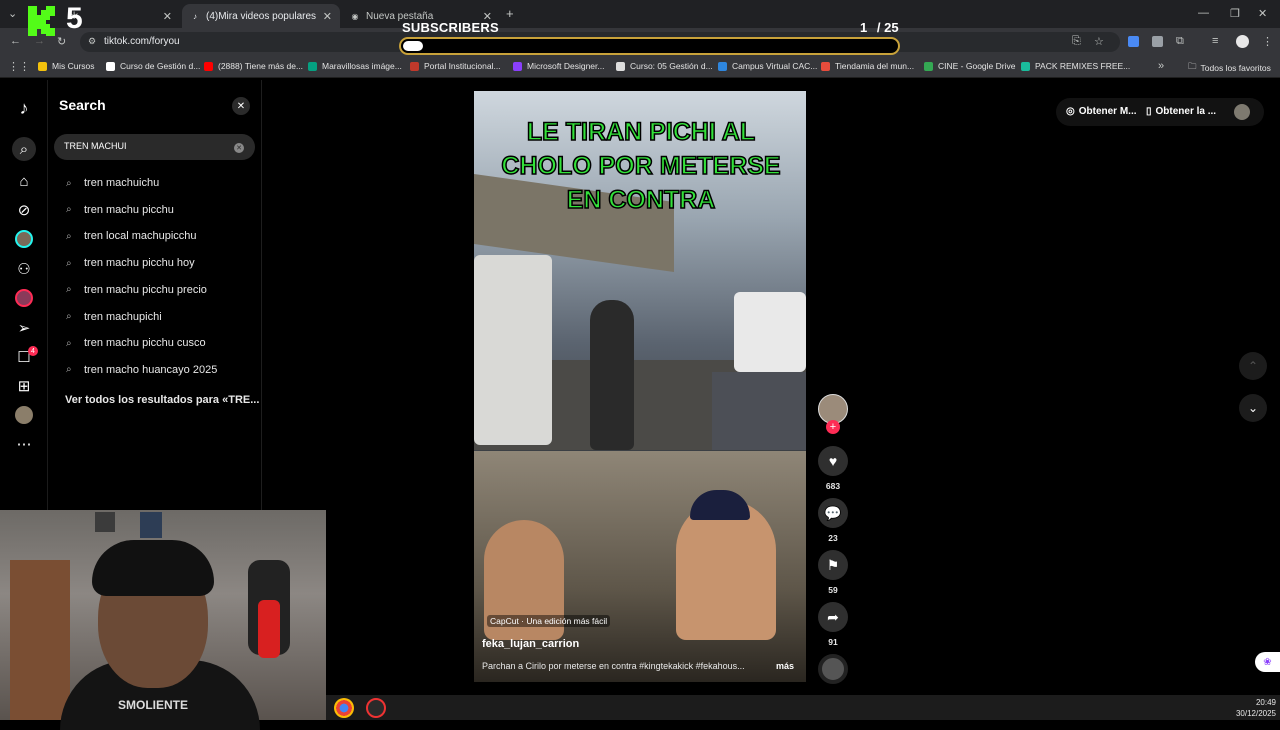 Image resolution: width=1280 pixels, height=730 pixels. Describe the element at coordinates (1242, 112) in the screenshot. I see `user-avatar` at that location.